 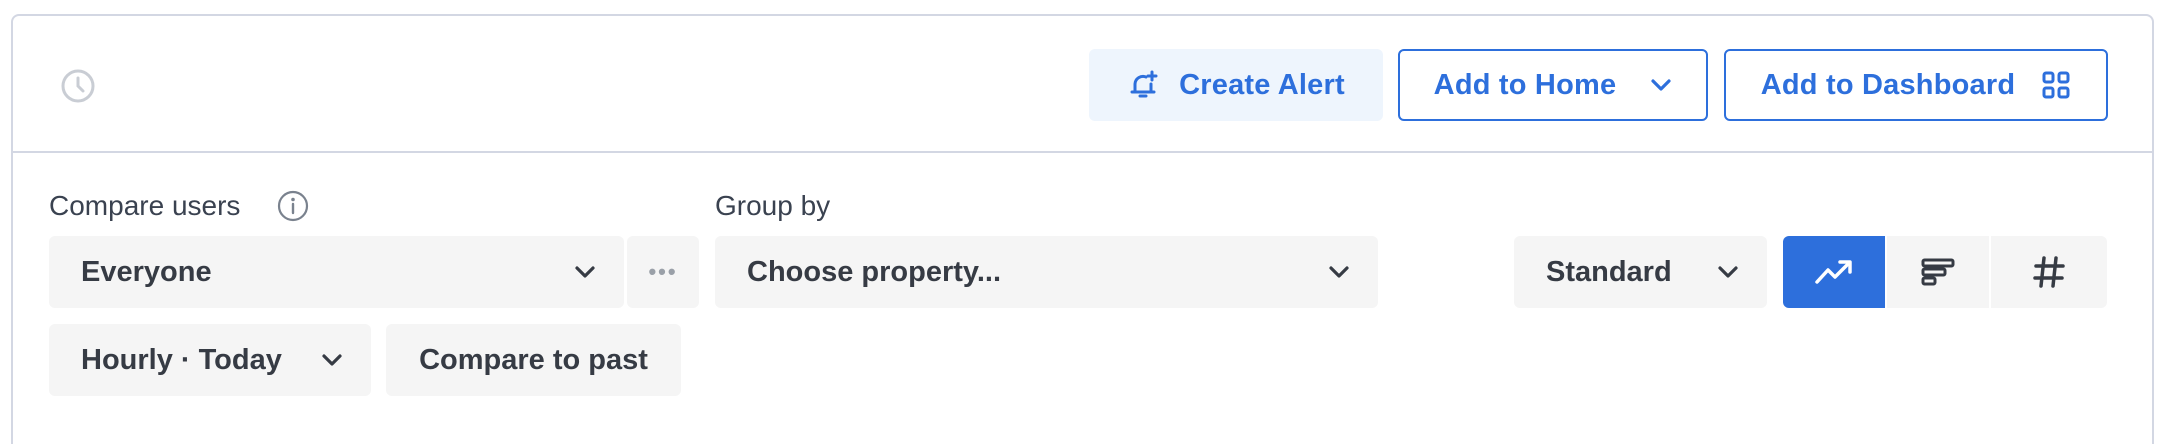 What do you see at coordinates (293, 206) in the screenshot?
I see `info-icon` at bounding box center [293, 206].